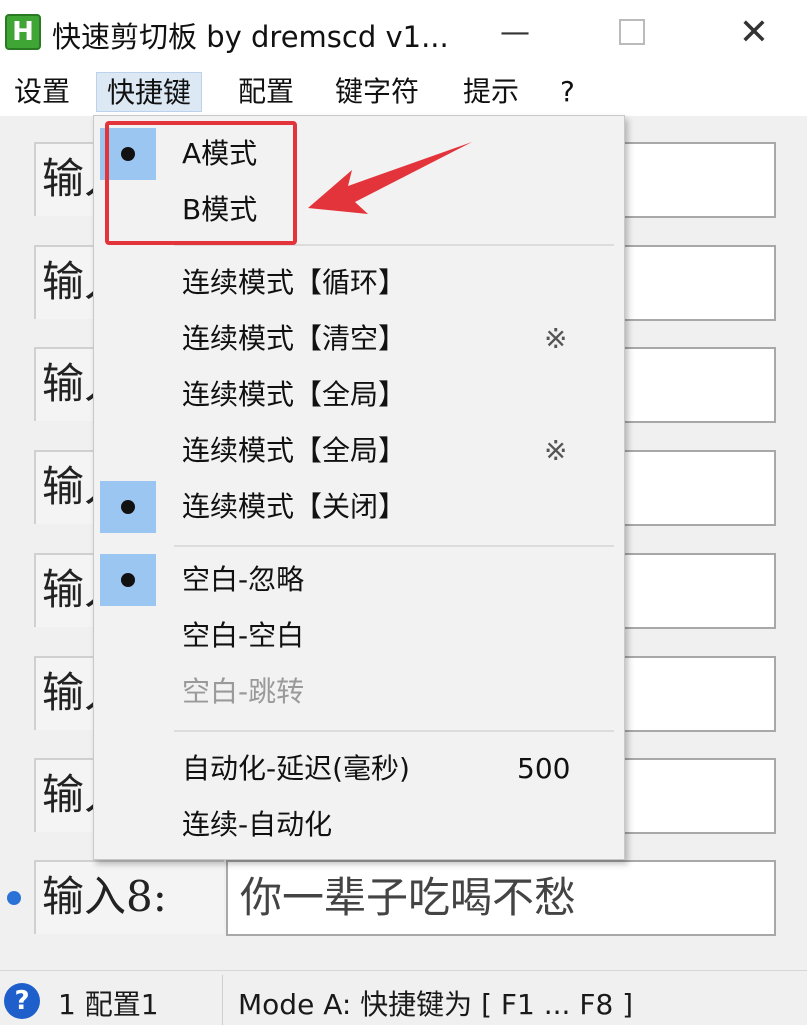  What do you see at coordinates (294, 506) in the screenshot?
I see `menu-item-label: 连续模式【关闭】` at bounding box center [294, 506].